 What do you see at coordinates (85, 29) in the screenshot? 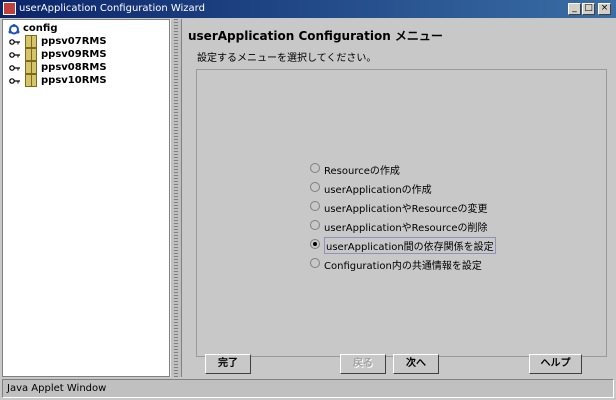
I see `tree-root-config: config` at bounding box center [85, 29].